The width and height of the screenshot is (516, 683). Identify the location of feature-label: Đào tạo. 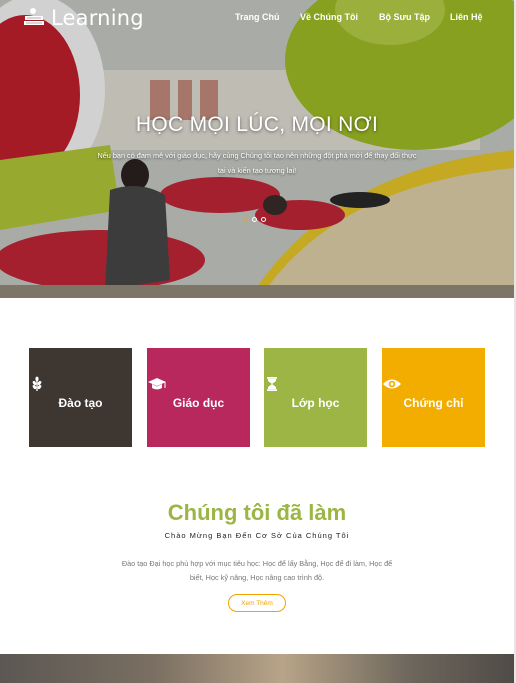
(80, 403).